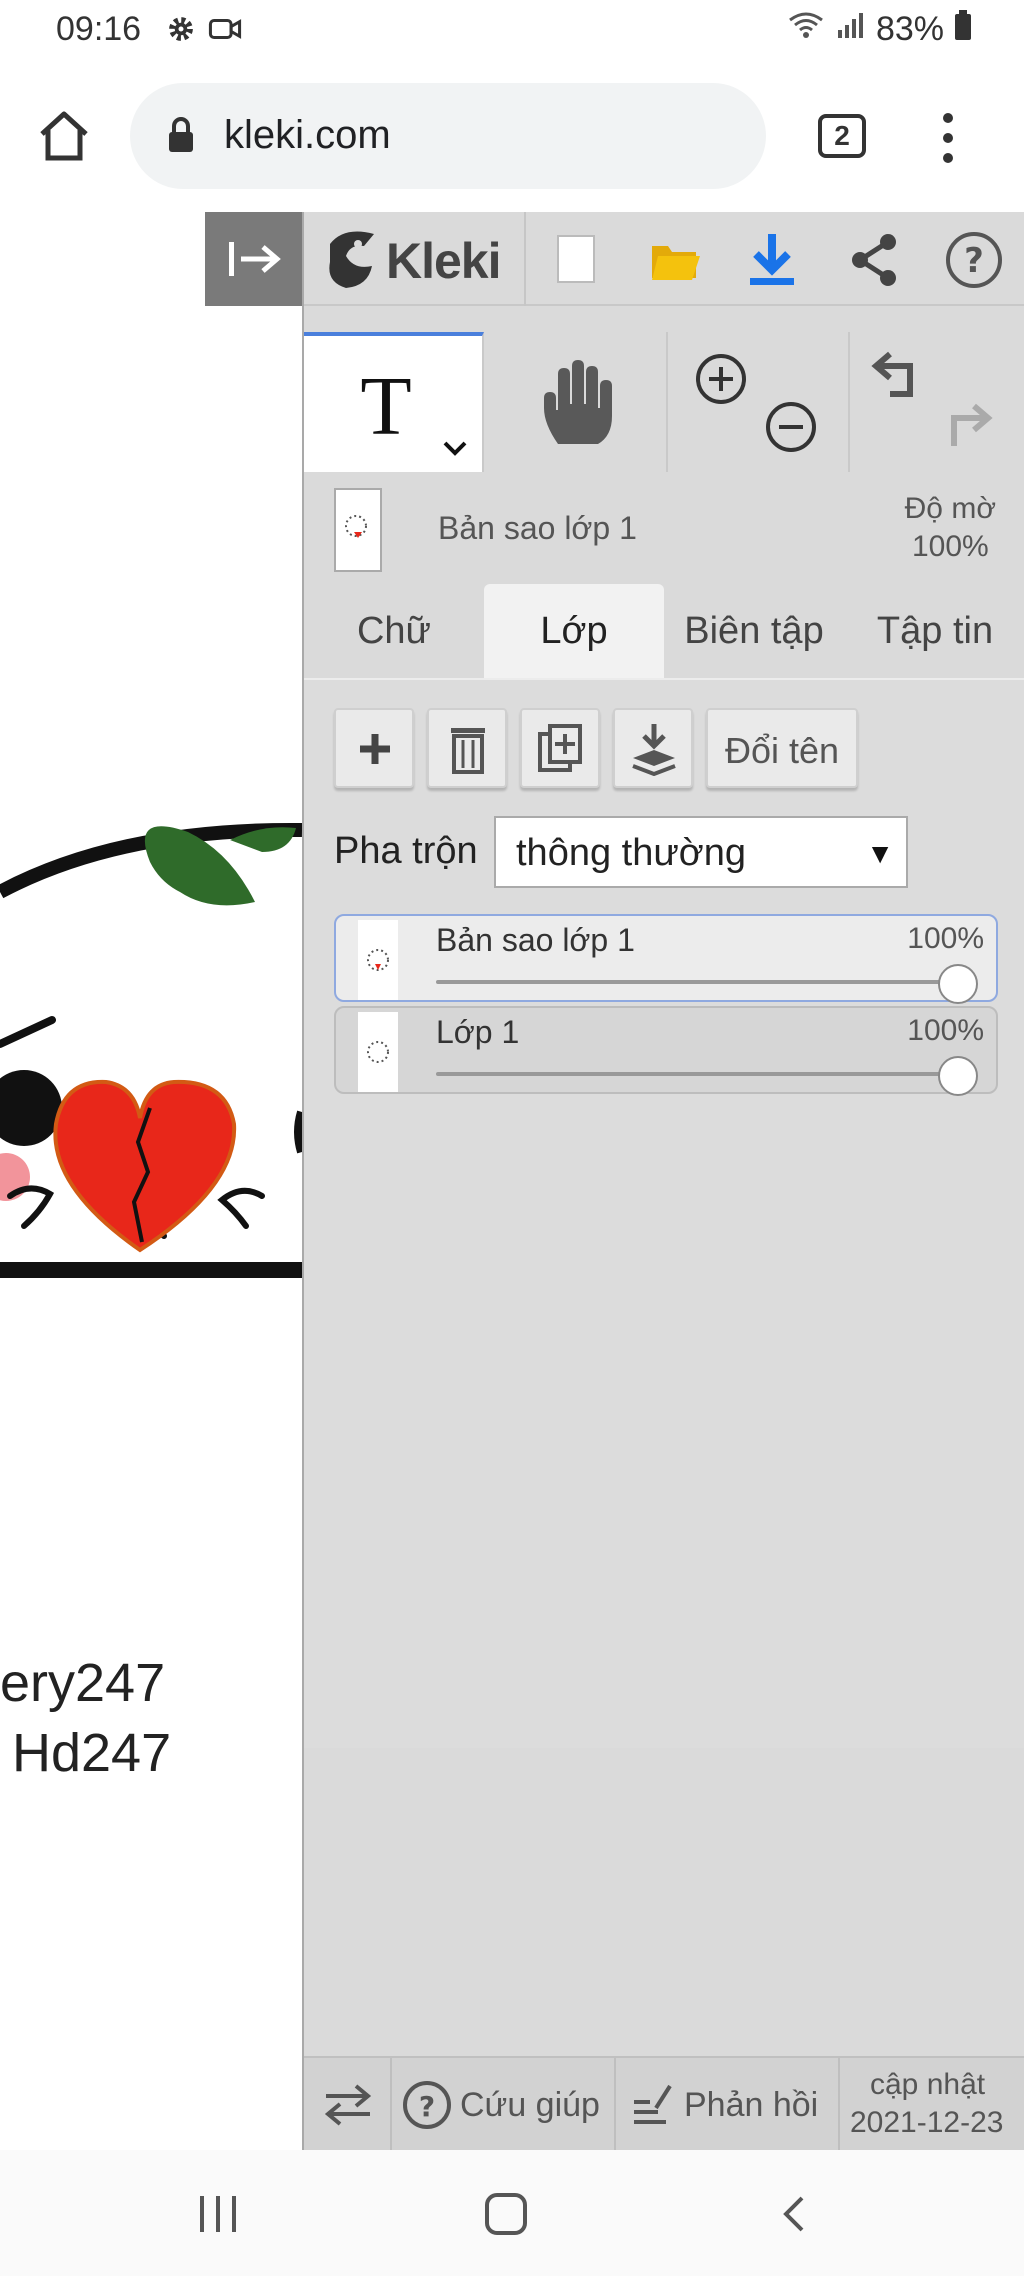  What do you see at coordinates (963, 29) in the screenshot?
I see `battery-icon` at bounding box center [963, 29].